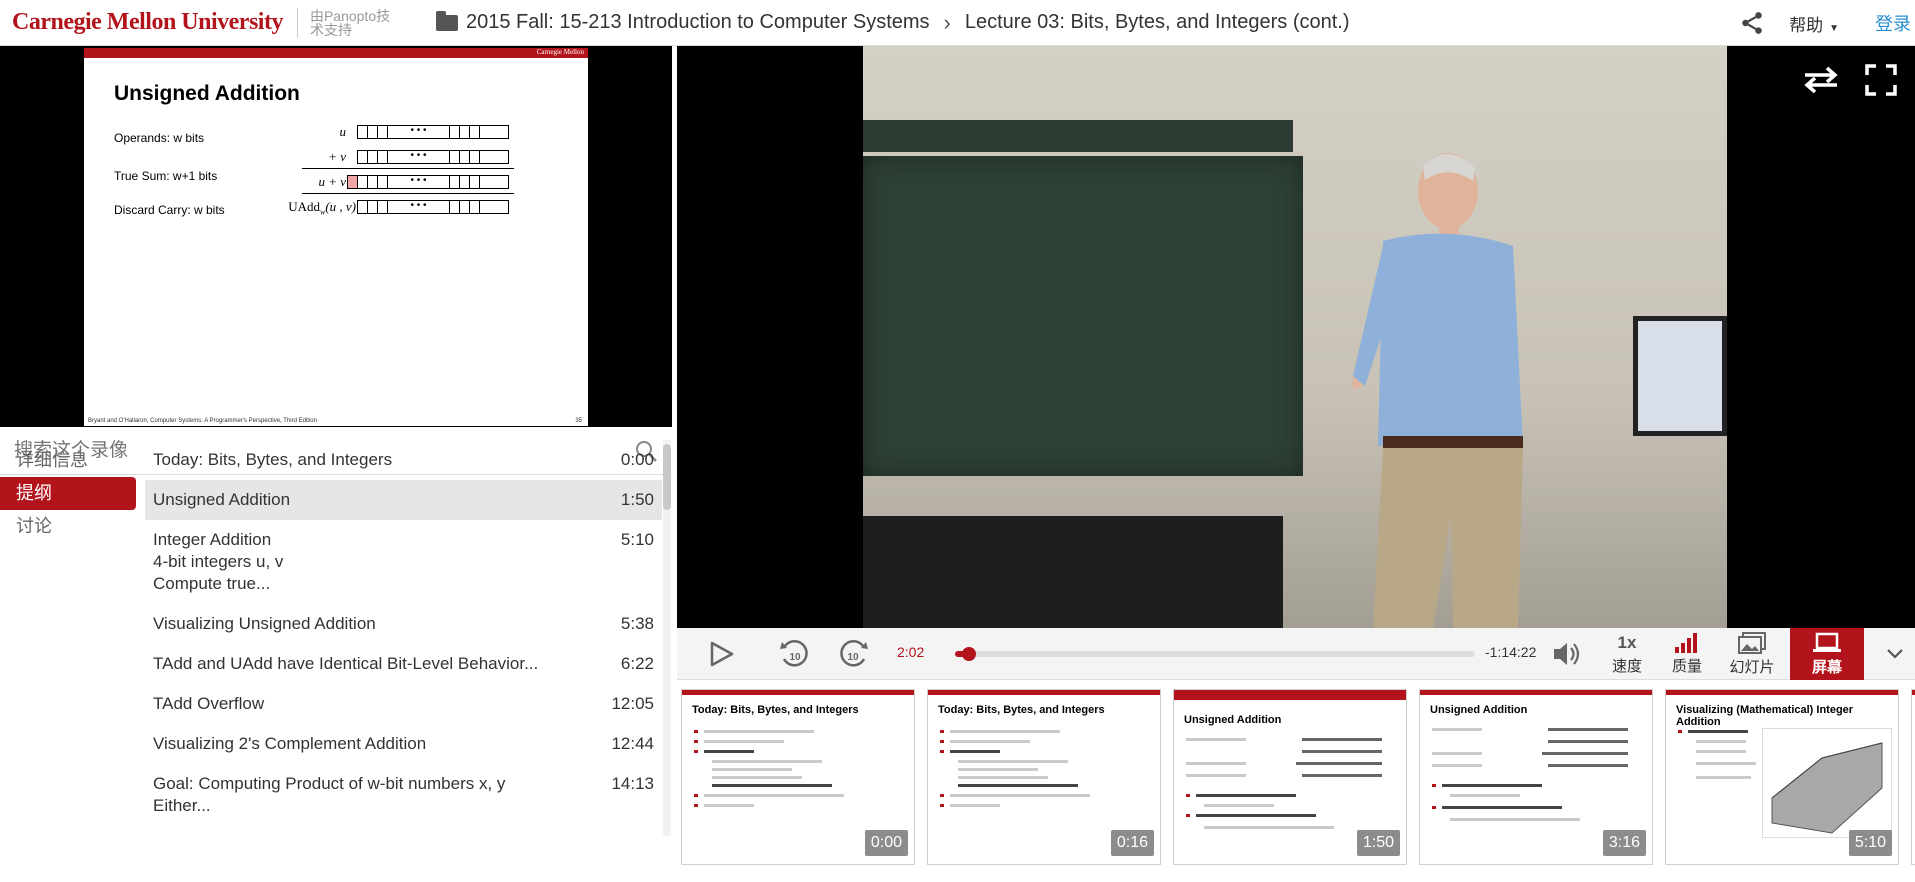 This screenshot has width=1915, height=882. What do you see at coordinates (632, 743) in the screenshot?
I see `outline-item-time: 12:44` at bounding box center [632, 743].